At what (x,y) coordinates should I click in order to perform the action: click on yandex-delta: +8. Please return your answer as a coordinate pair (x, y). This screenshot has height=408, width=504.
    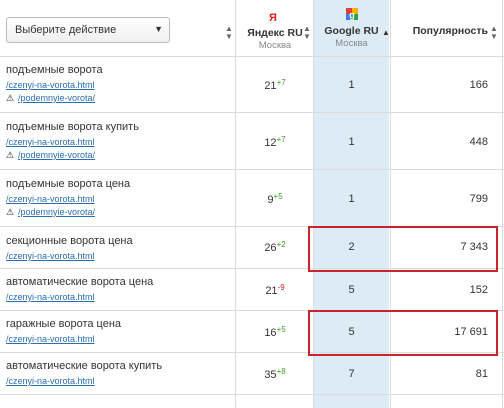
    Looking at the image, I should click on (281, 371).